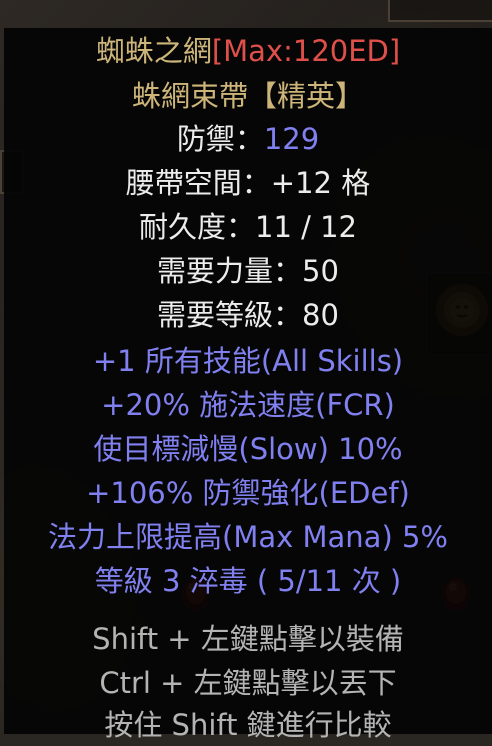  What do you see at coordinates (198, 183) in the screenshot?
I see `stat-label: 腰帶空間：` at bounding box center [198, 183].